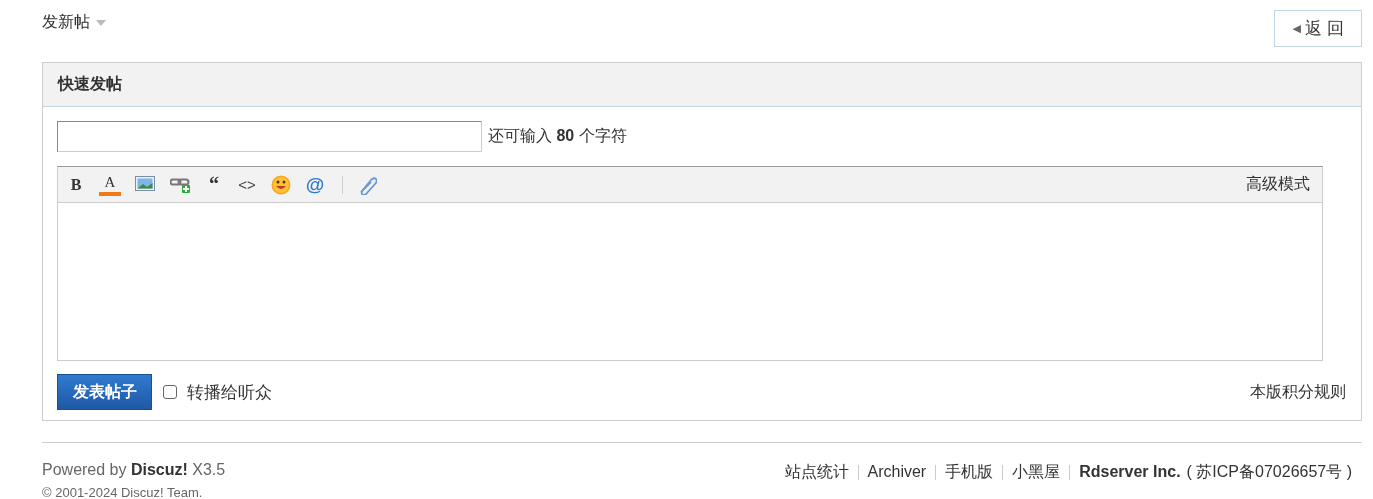 The image size is (1373, 499). Describe the element at coordinates (1036, 472) in the screenshot. I see `footer-link: 小黑屋` at that location.